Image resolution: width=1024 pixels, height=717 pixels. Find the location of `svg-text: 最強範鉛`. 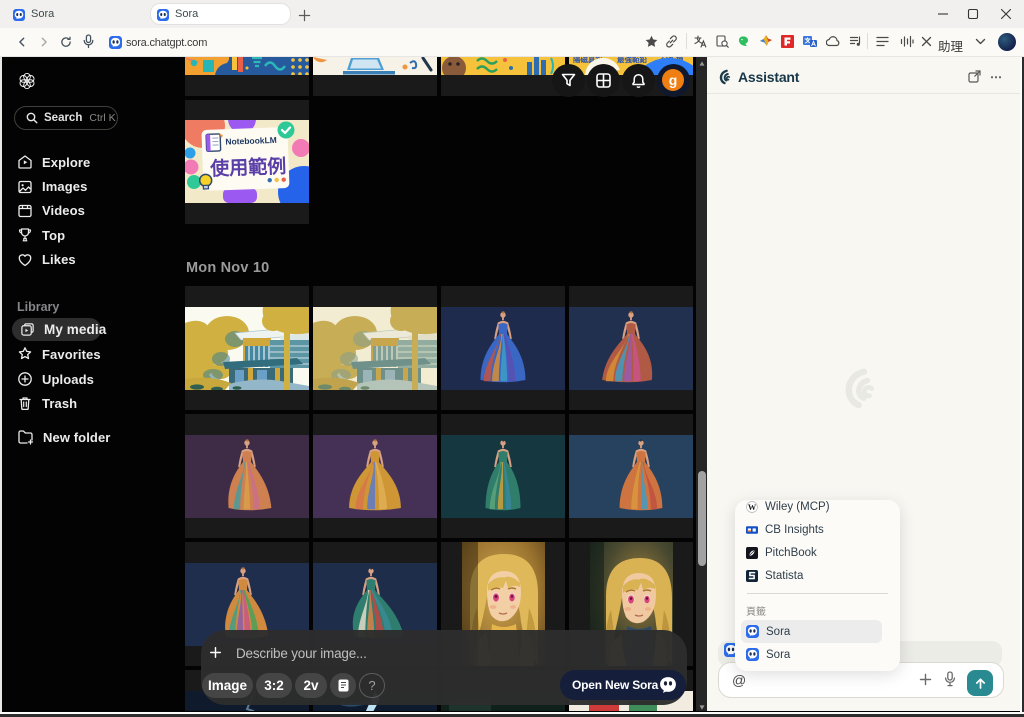

svg-text: 最強範鉛 is located at coordinates (632, 60).